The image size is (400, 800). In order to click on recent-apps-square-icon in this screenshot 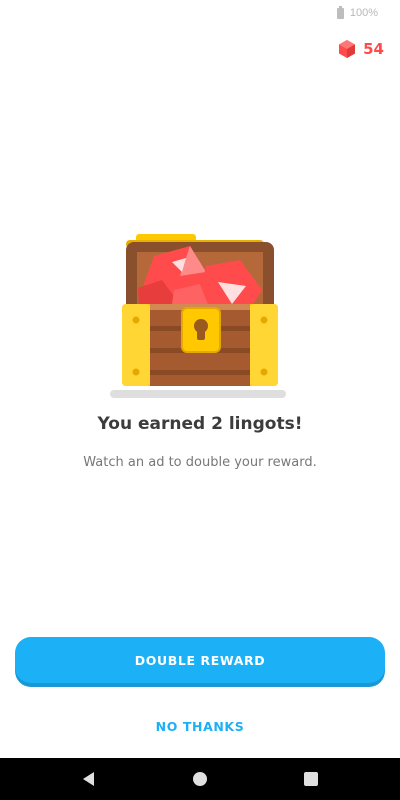, I will do `click(311, 779)`.